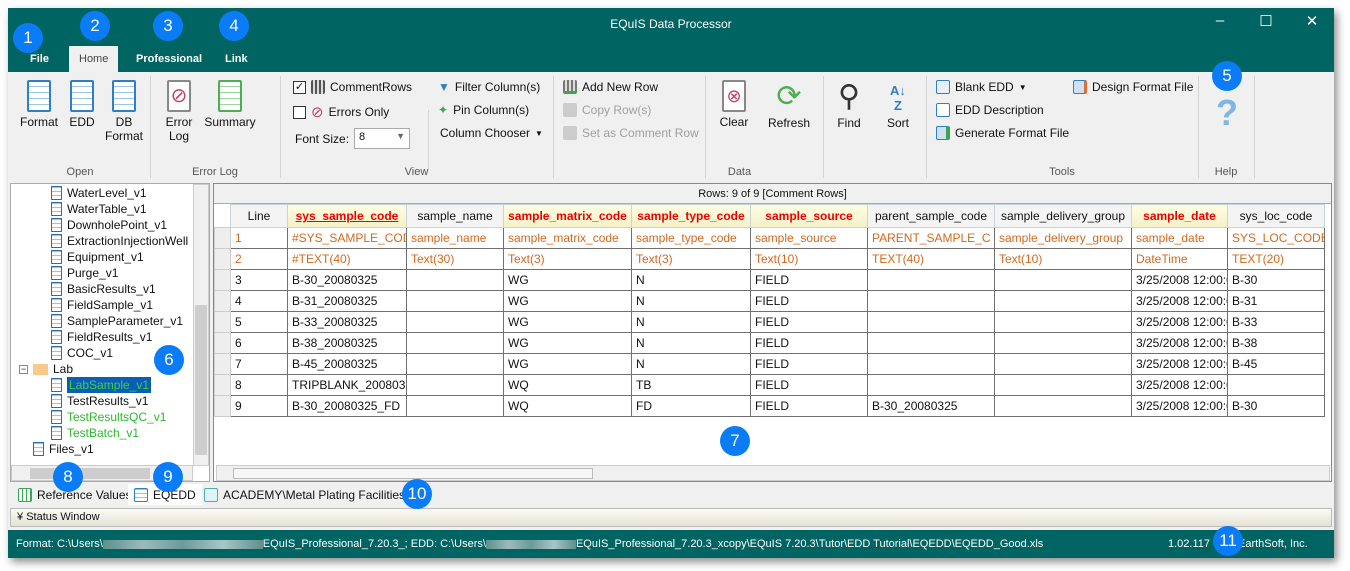 This screenshot has width=1350, height=571. What do you see at coordinates (491, 133) in the screenshot?
I see `column-chooser-button: Column Chooser ▼` at bounding box center [491, 133].